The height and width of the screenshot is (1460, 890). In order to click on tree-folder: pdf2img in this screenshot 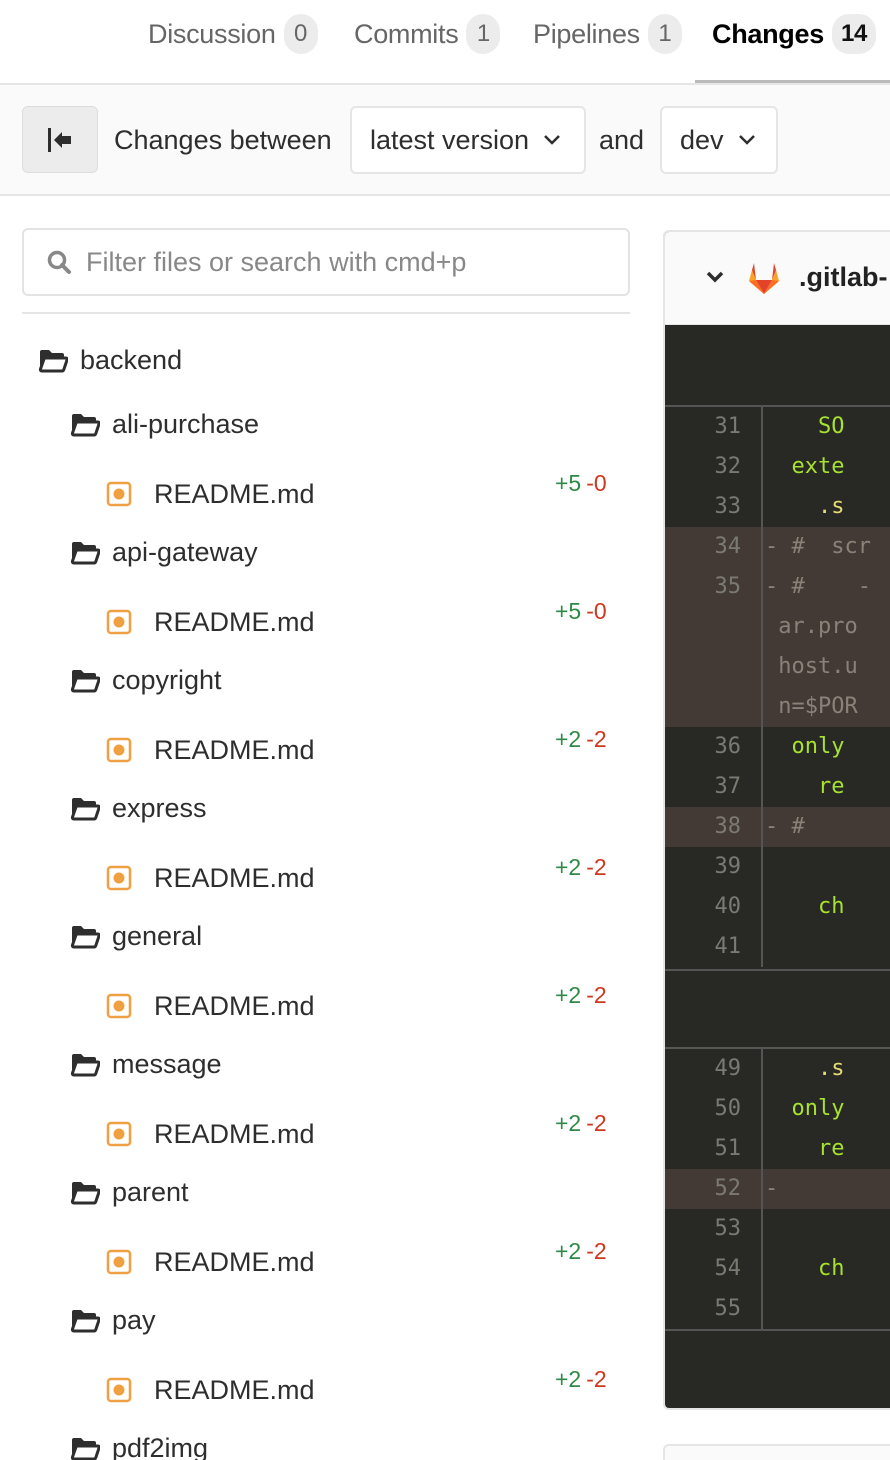, I will do `click(139, 1444)`.